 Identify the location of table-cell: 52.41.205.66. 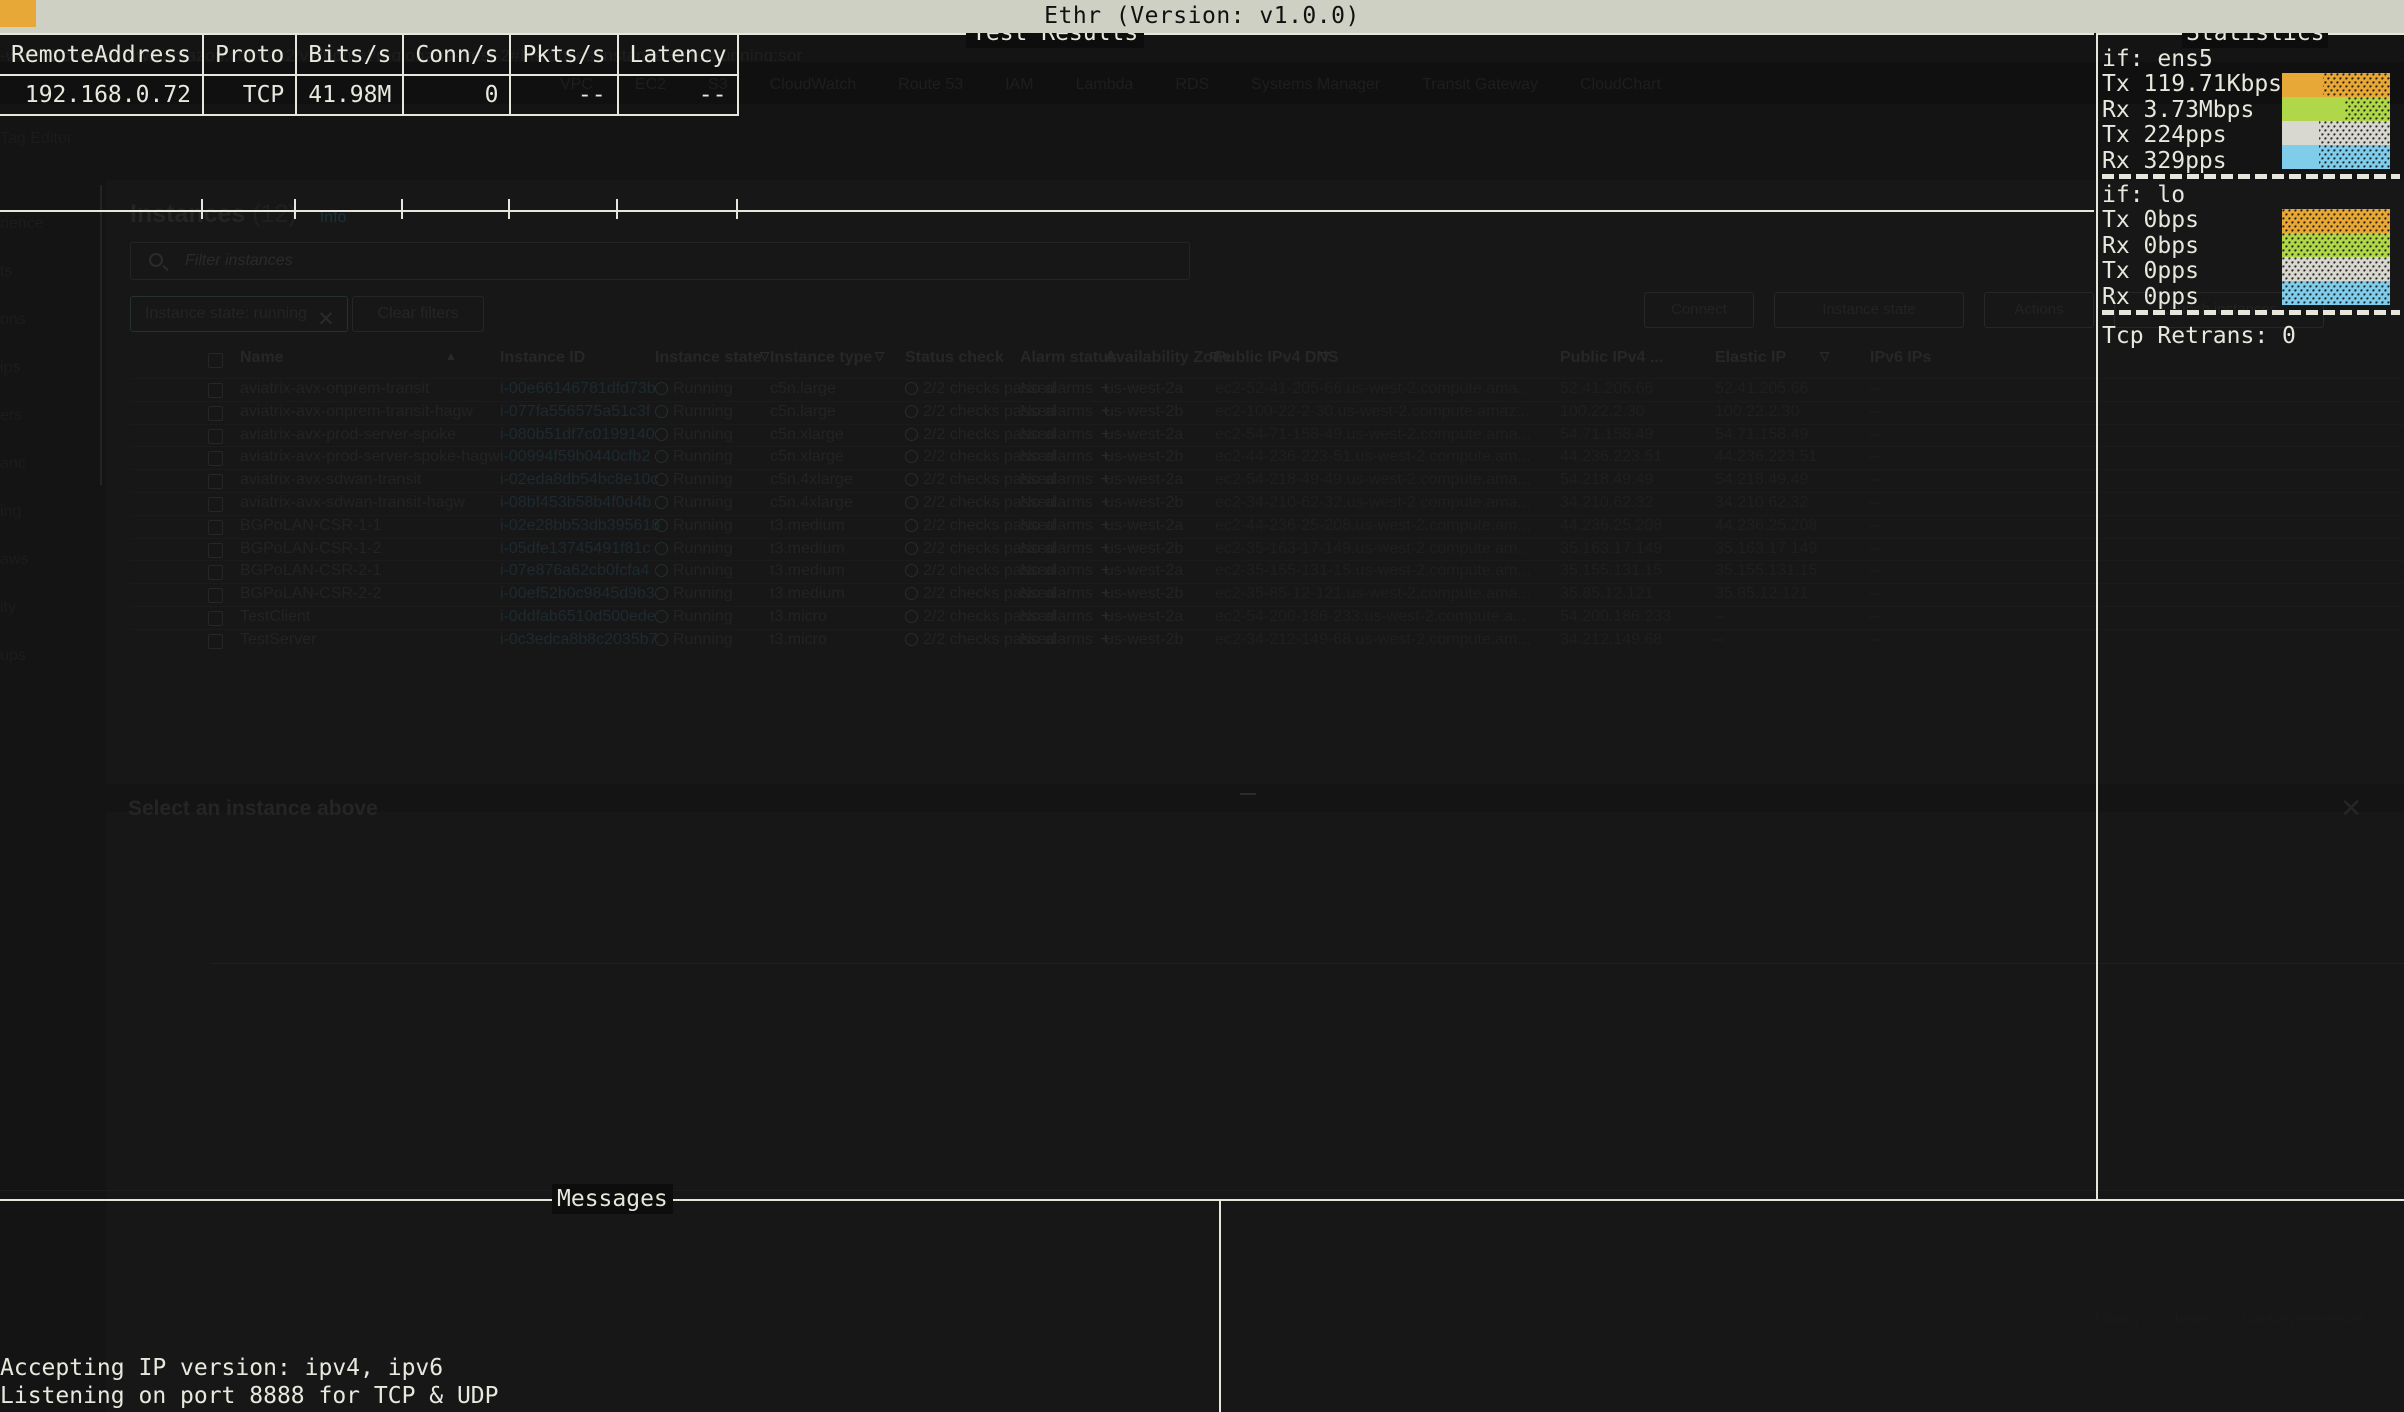
(1607, 388).